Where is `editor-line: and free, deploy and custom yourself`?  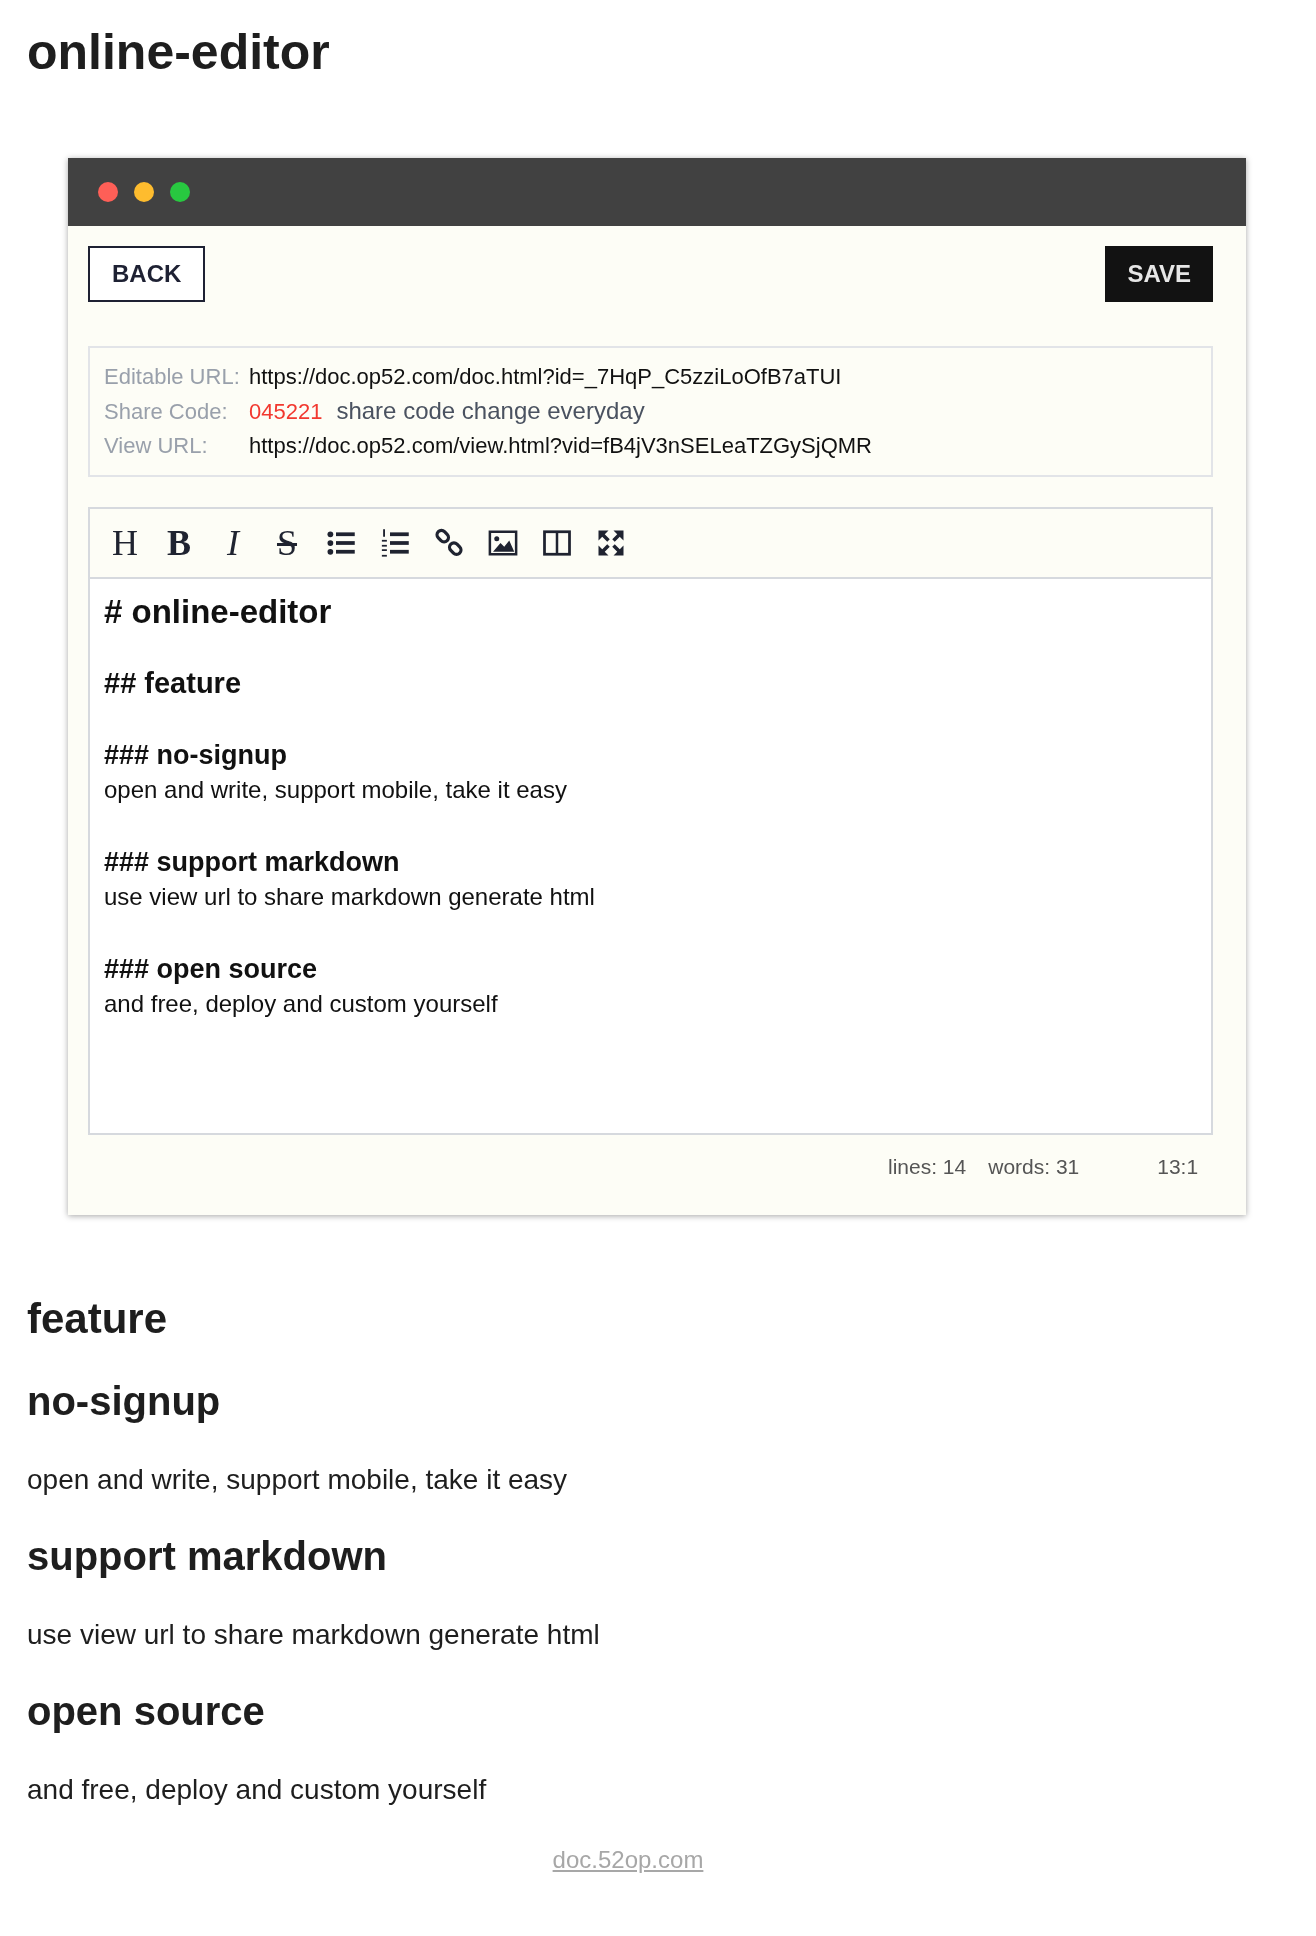
editor-line: and free, deploy and custom yourself is located at coordinates (301, 1004).